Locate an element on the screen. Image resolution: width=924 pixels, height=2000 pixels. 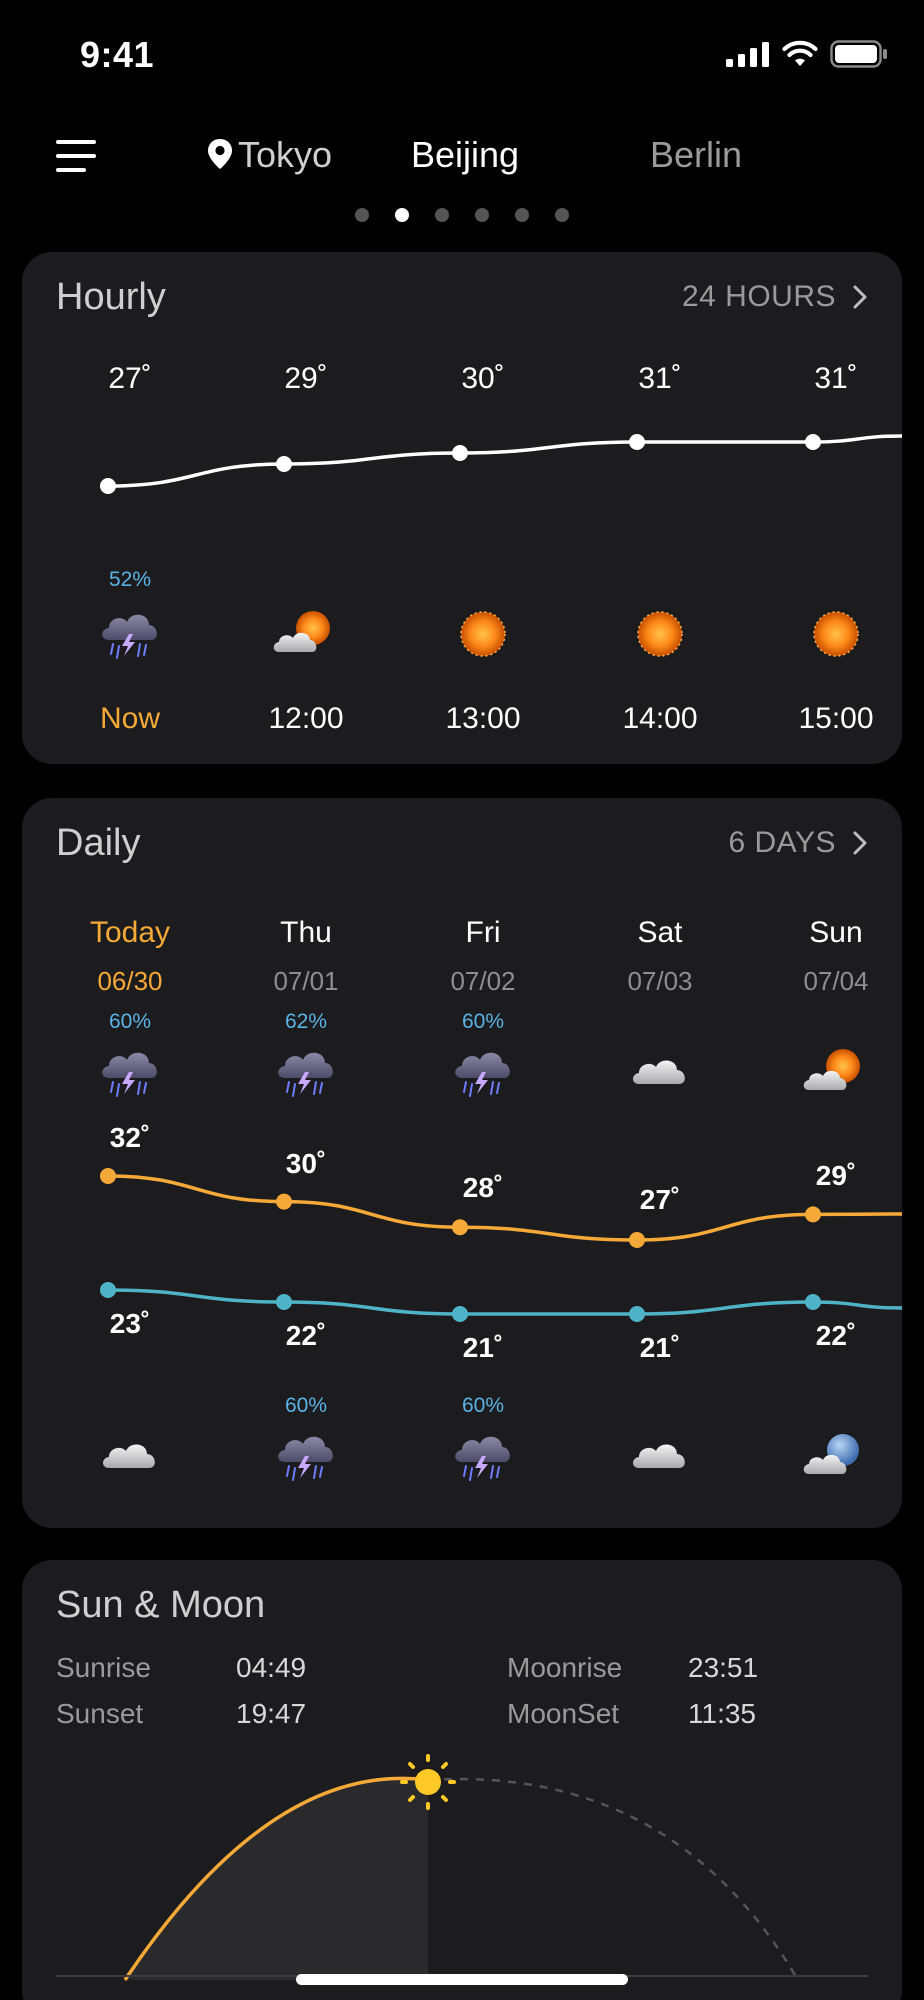
city-label: Berlin is located at coordinates (696, 154).